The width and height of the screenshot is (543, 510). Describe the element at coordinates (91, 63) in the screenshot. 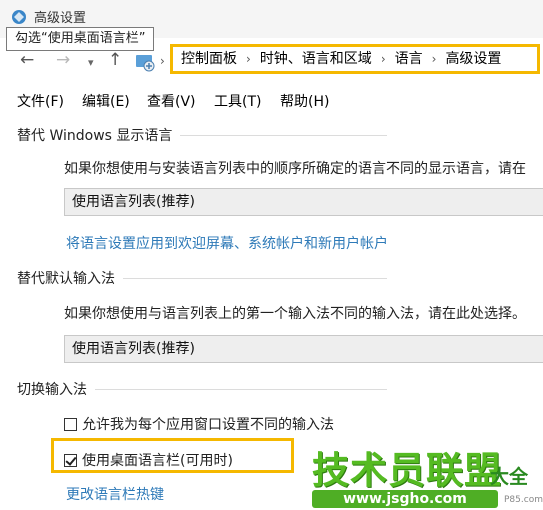

I see `chevron-down-icon: ▾` at that location.